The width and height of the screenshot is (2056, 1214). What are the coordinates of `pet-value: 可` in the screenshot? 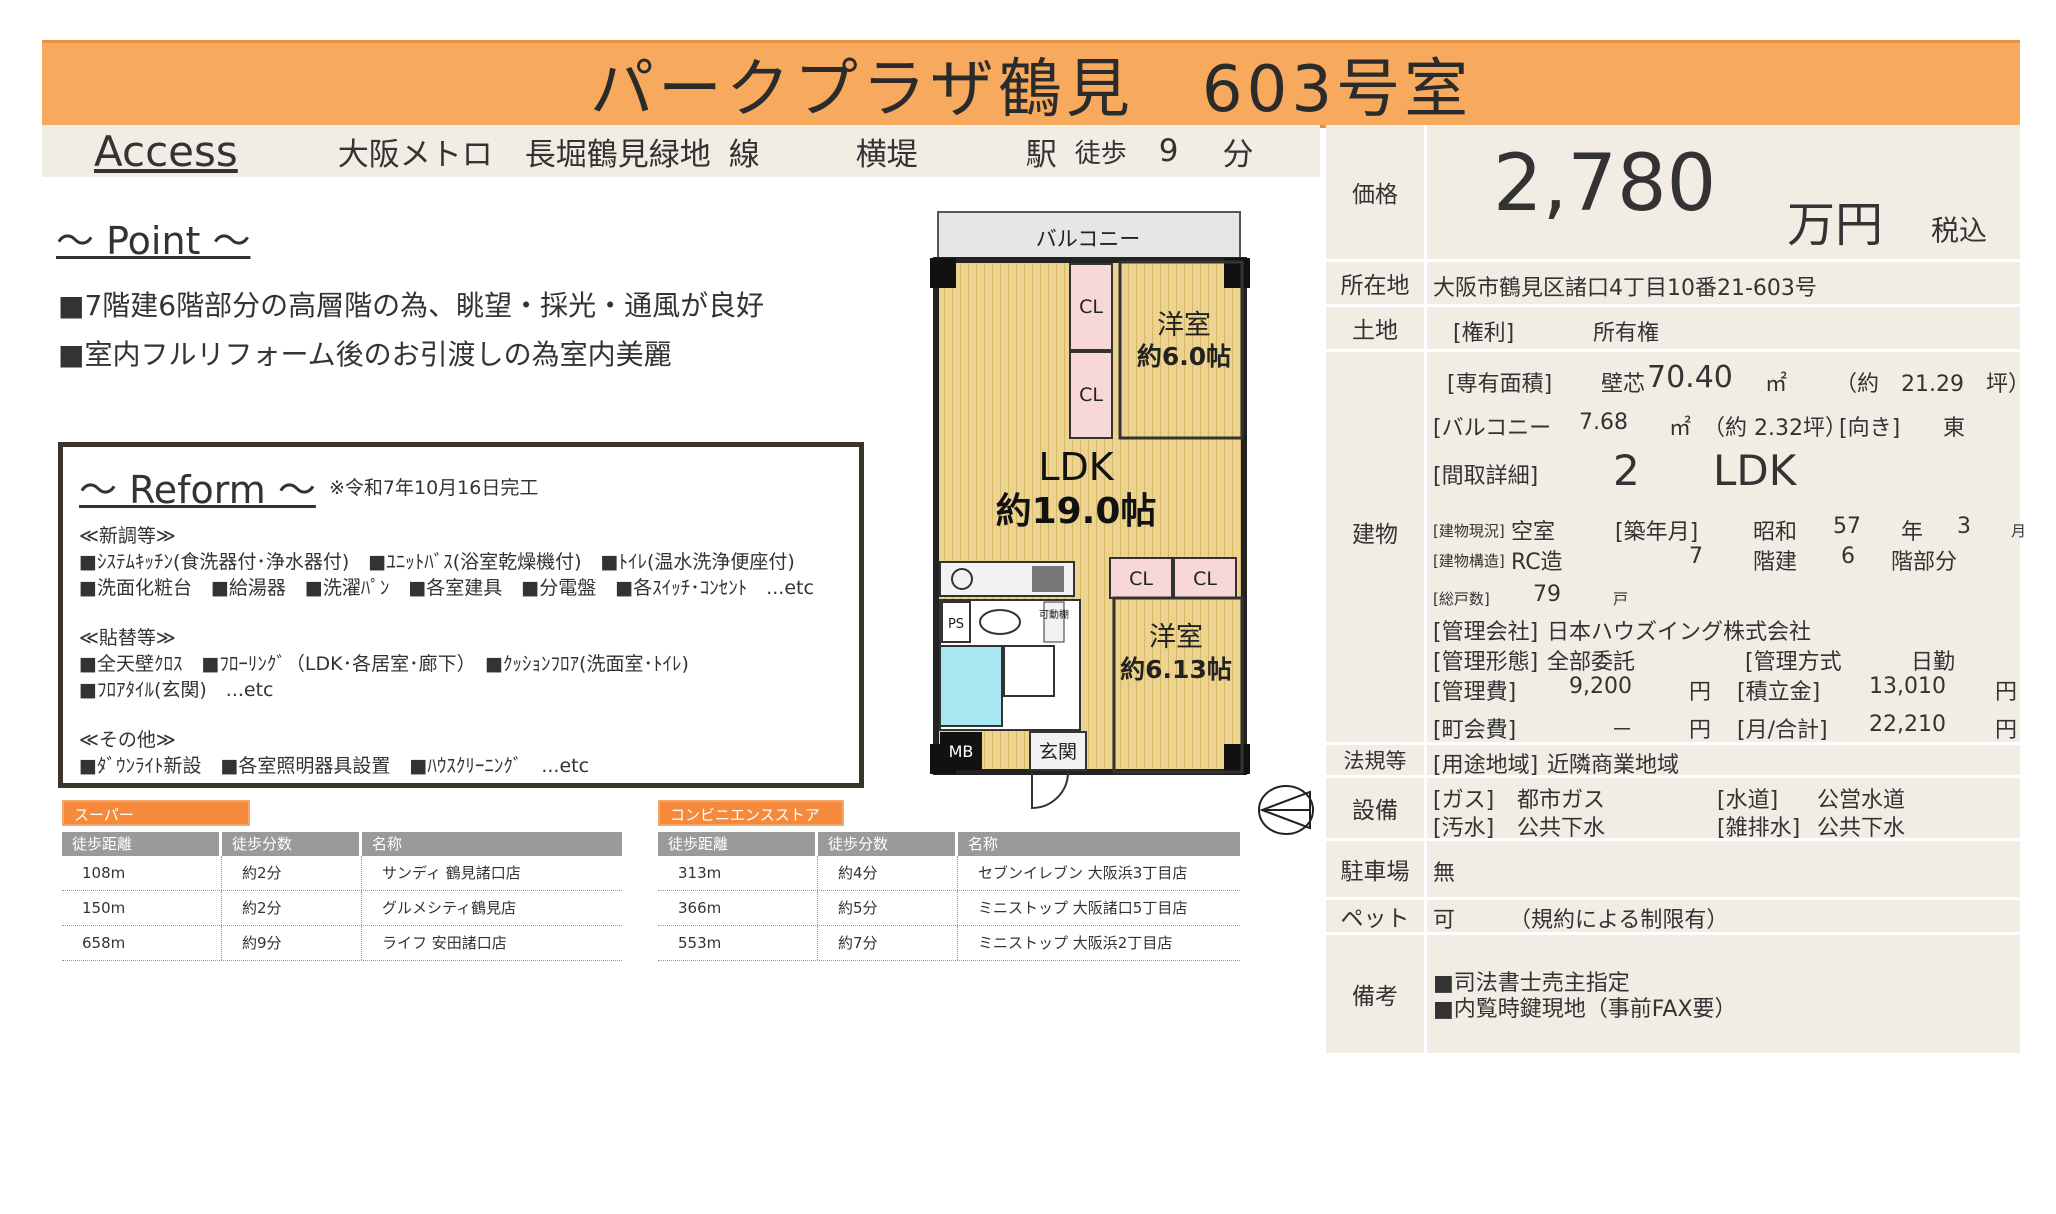 It's located at (1444, 920).